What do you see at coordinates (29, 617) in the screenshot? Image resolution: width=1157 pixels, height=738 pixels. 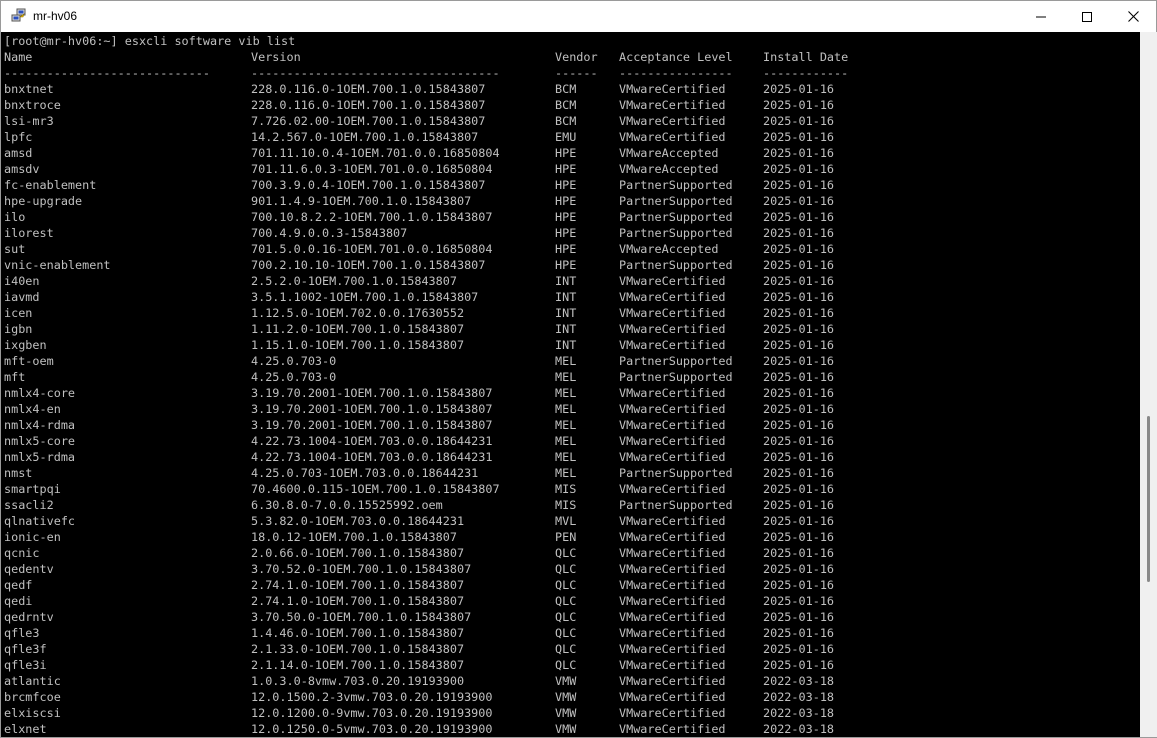 I see `vib-name: qedrntv` at bounding box center [29, 617].